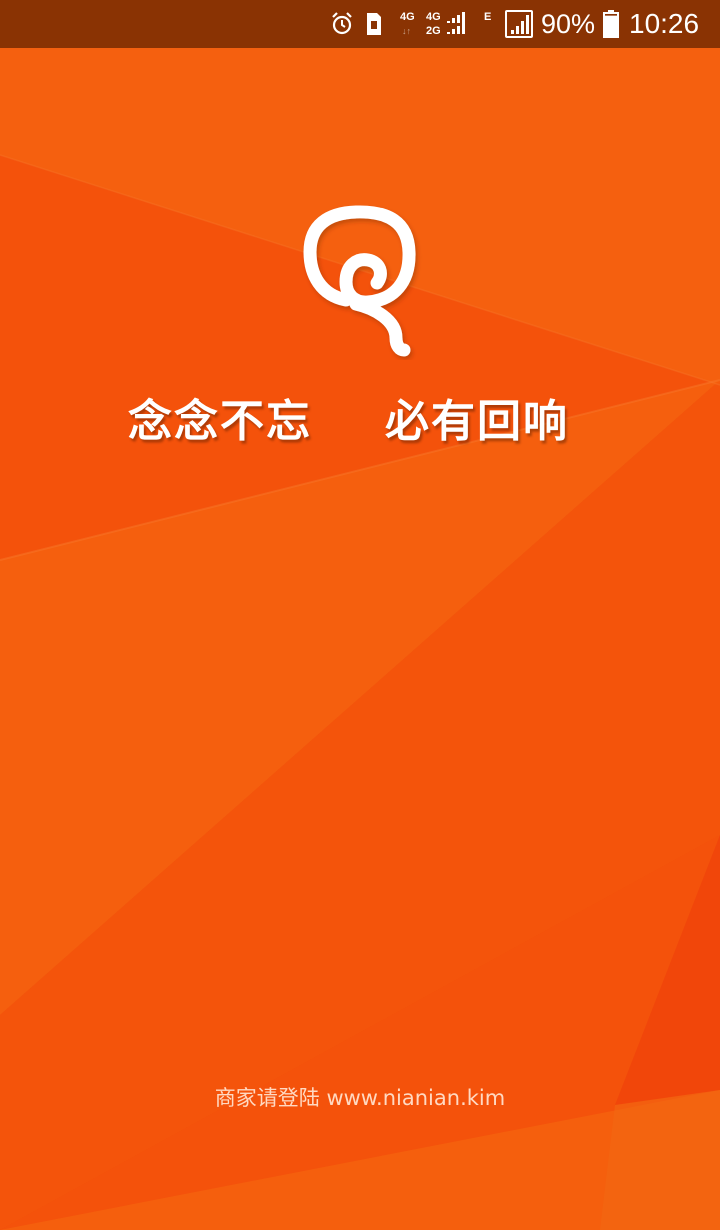  I want to click on clock-time: 10:26, so click(664, 23).